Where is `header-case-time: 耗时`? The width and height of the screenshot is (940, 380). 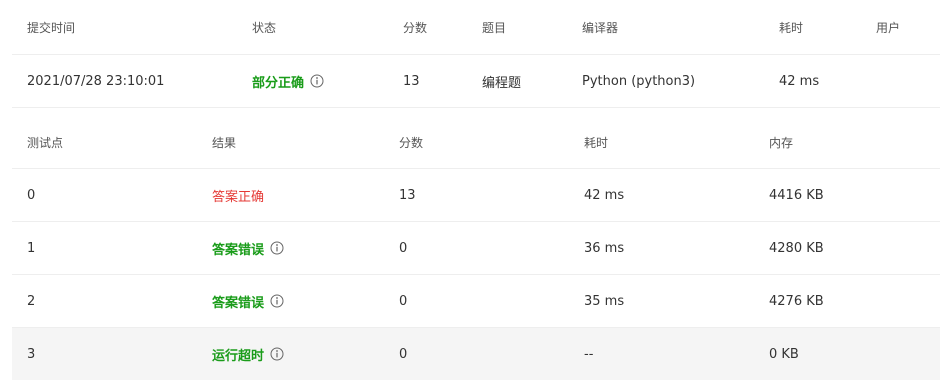
header-case-time: 耗时 is located at coordinates (596, 142).